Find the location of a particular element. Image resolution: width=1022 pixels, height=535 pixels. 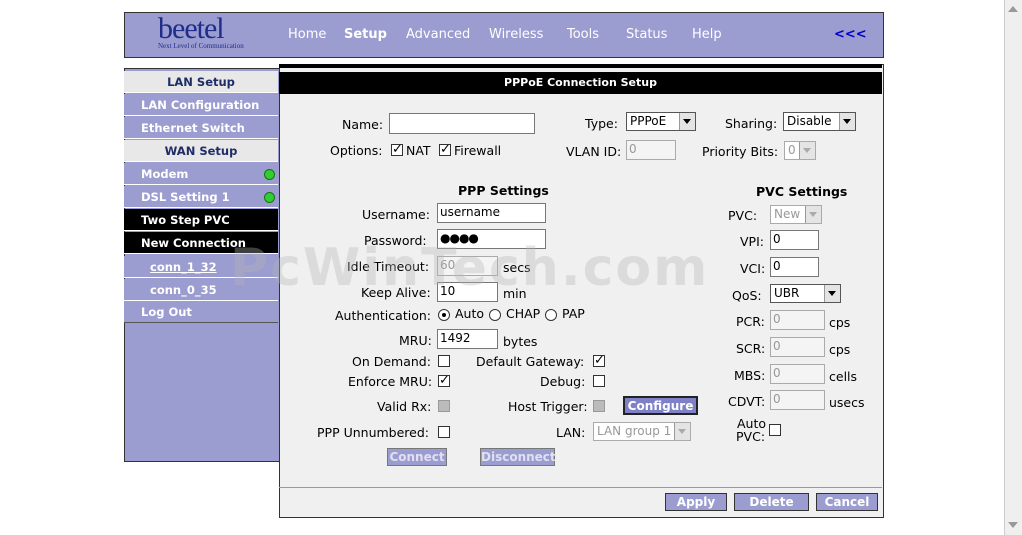

sharing-value: Disable is located at coordinates (809, 121).